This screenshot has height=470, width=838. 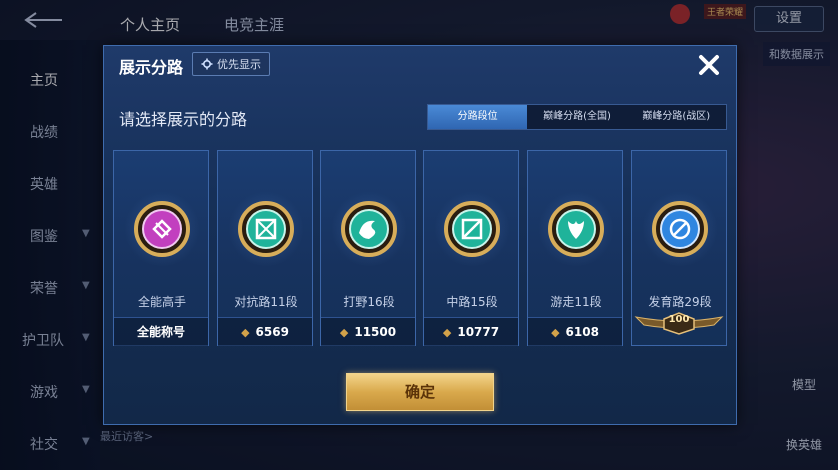 What do you see at coordinates (680, 302) in the screenshot?
I see `lane-card-name: 发育路29段` at bounding box center [680, 302].